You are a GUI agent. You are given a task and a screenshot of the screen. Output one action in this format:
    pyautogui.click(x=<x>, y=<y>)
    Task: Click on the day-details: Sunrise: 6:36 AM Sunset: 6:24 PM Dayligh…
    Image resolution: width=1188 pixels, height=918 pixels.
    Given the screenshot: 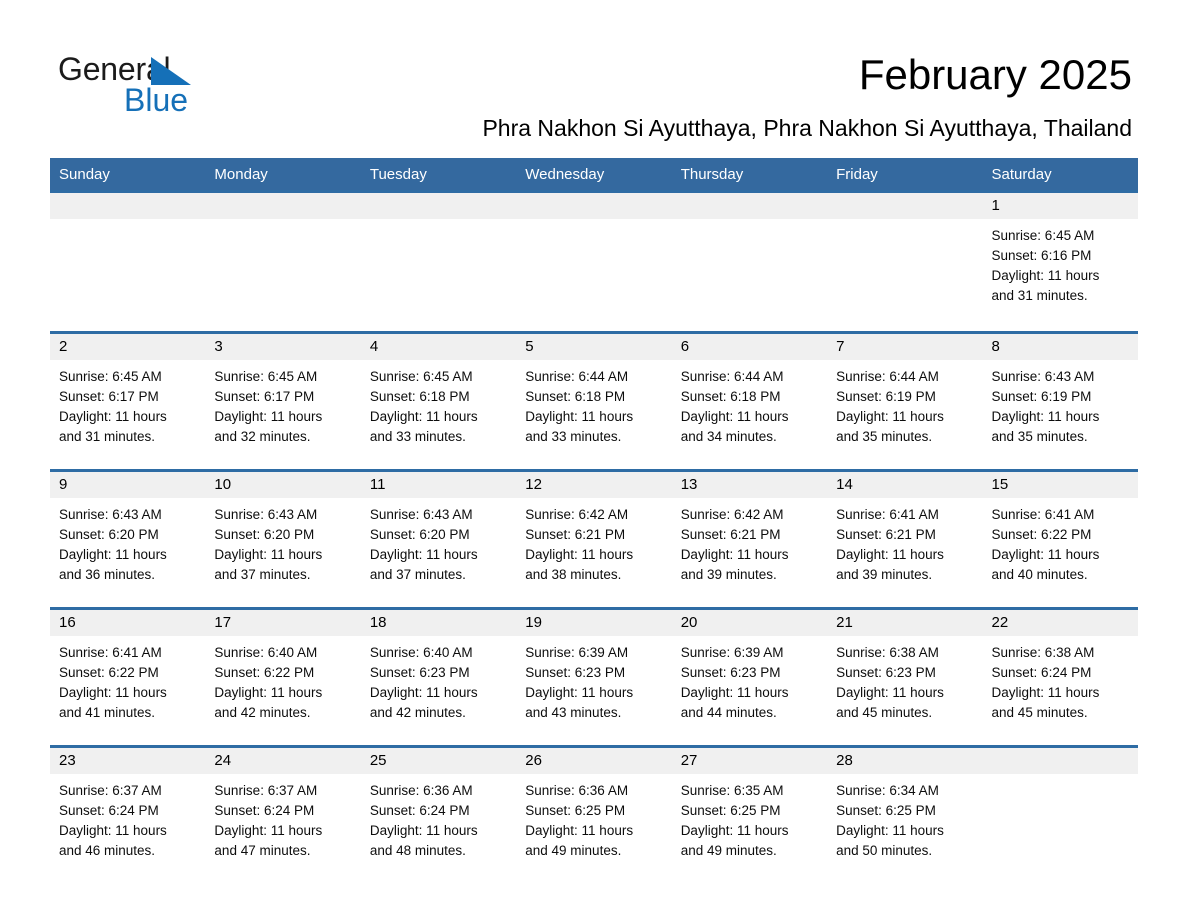 What is the action you would take?
    pyautogui.click(x=438, y=817)
    